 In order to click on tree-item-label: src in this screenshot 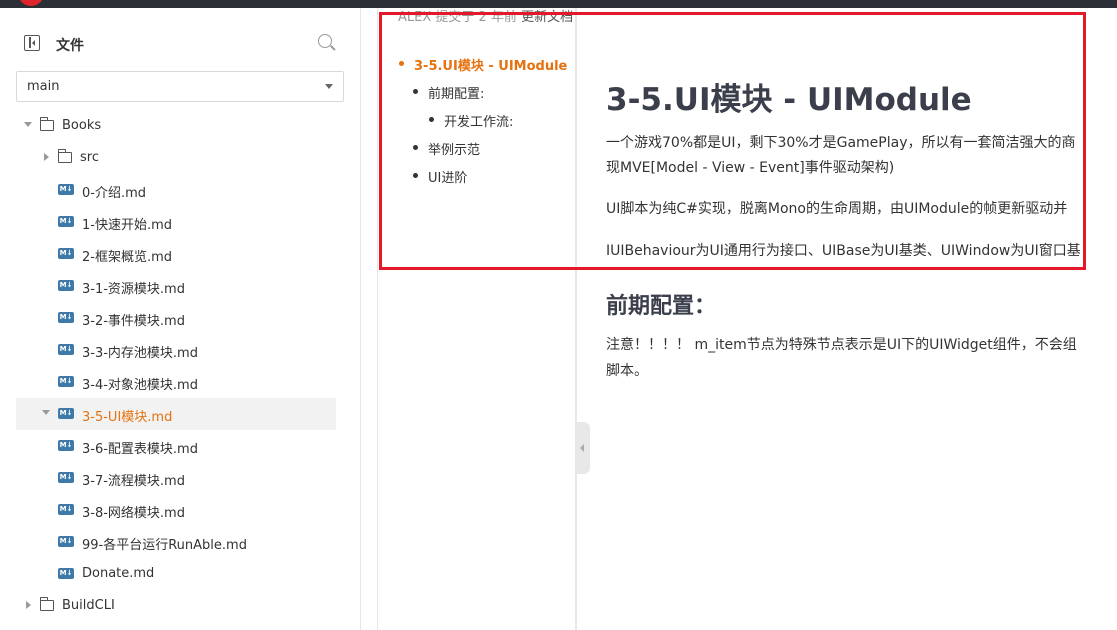, I will do `click(89, 157)`.